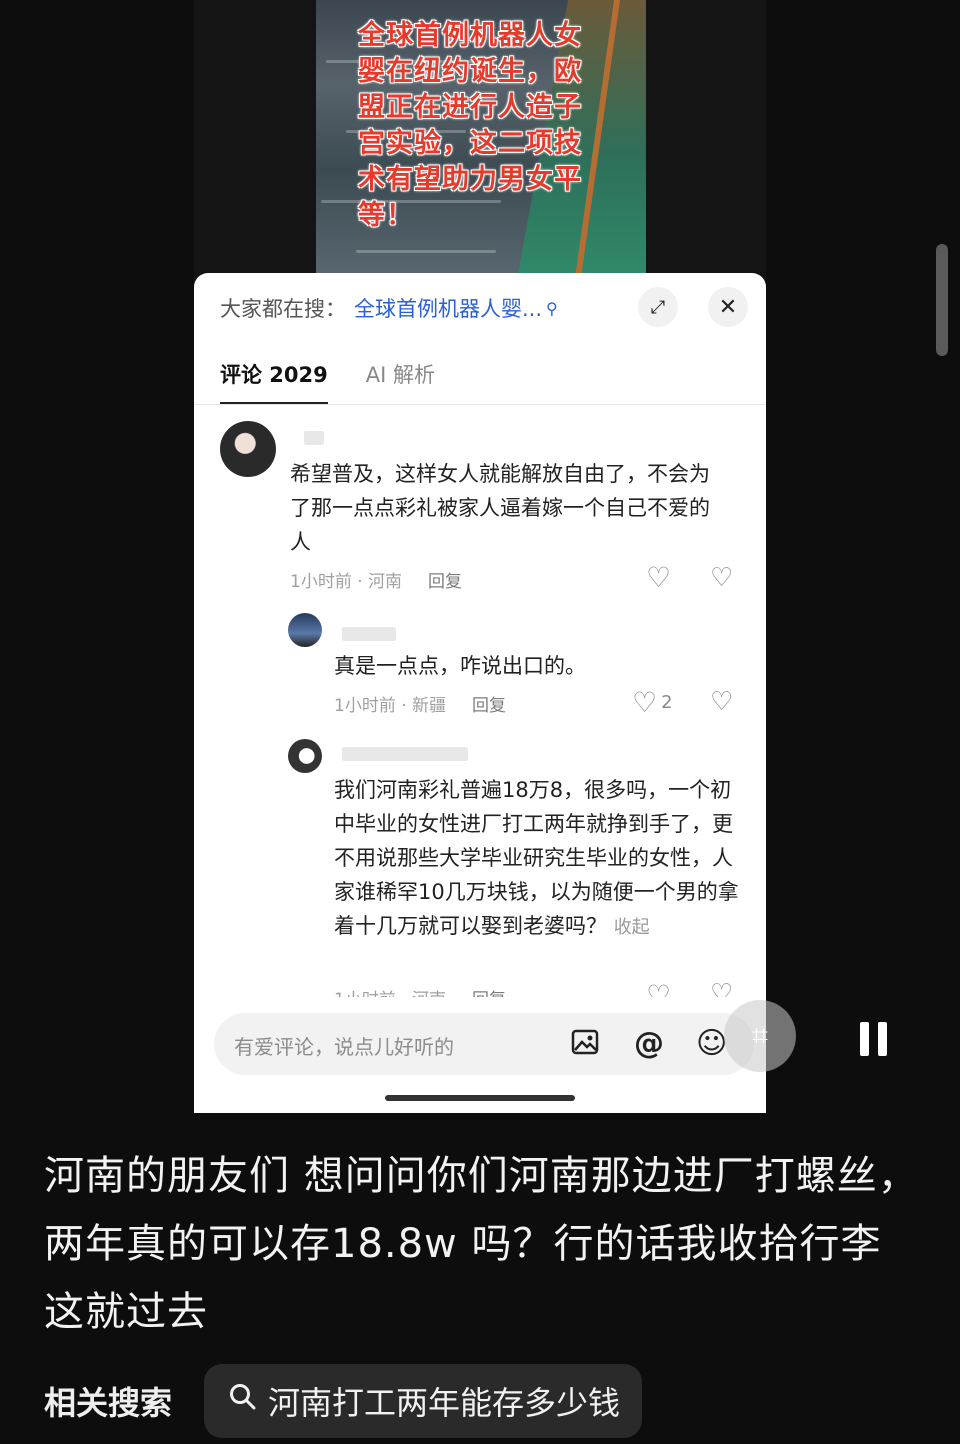 This screenshot has height=1444, width=960. Describe the element at coordinates (283, 309) in the screenshot. I see `trending-search-prefix: 大家都在搜：` at that location.